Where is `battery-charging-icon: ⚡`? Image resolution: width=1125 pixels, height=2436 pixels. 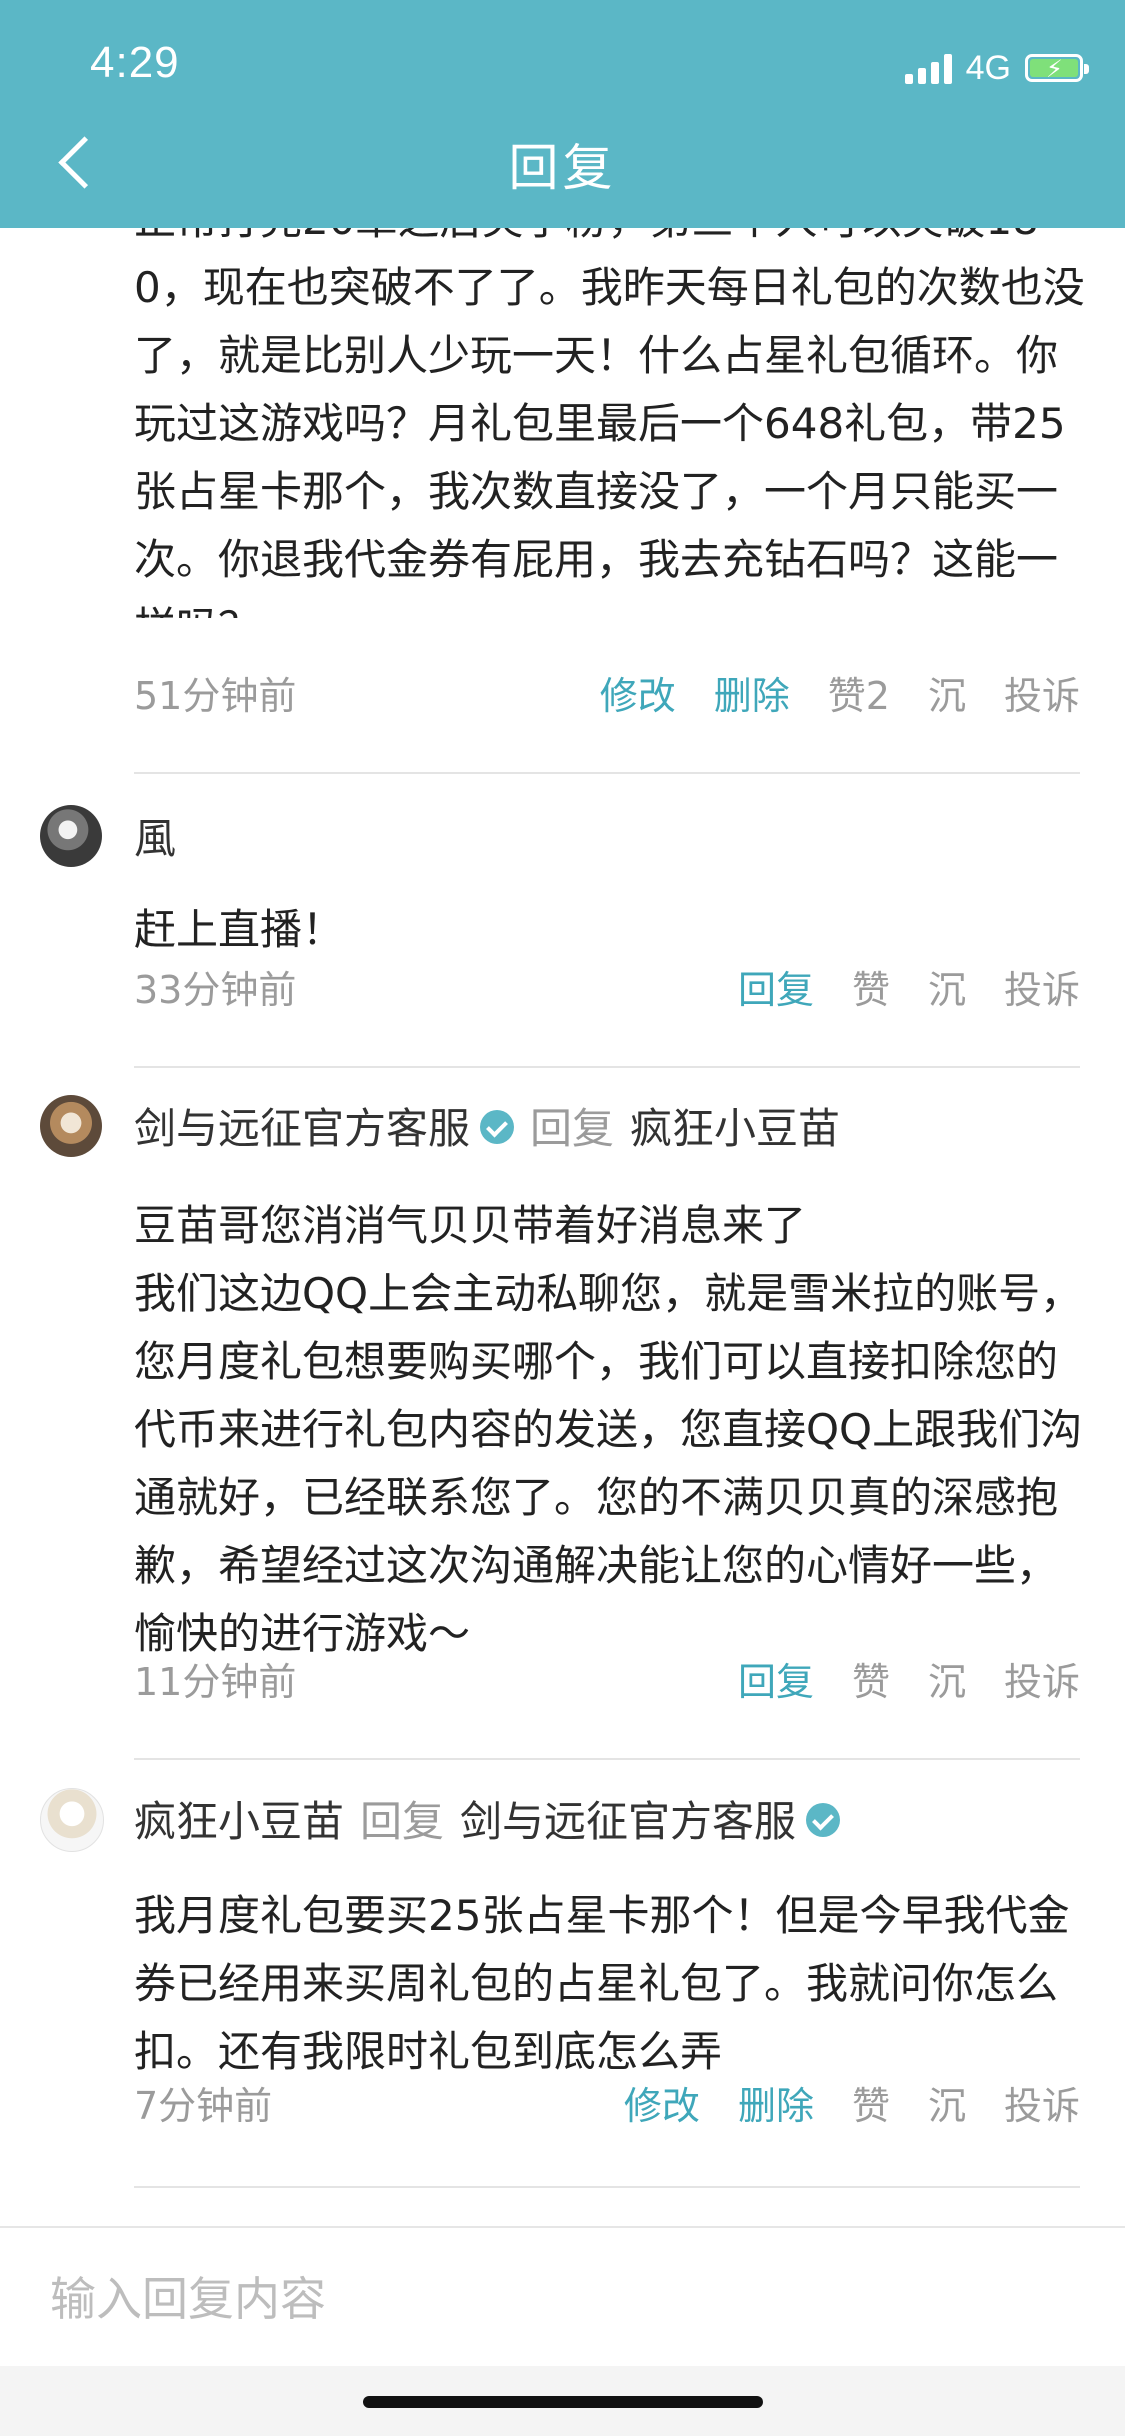 battery-charging-icon: ⚡ is located at coordinates (1057, 68).